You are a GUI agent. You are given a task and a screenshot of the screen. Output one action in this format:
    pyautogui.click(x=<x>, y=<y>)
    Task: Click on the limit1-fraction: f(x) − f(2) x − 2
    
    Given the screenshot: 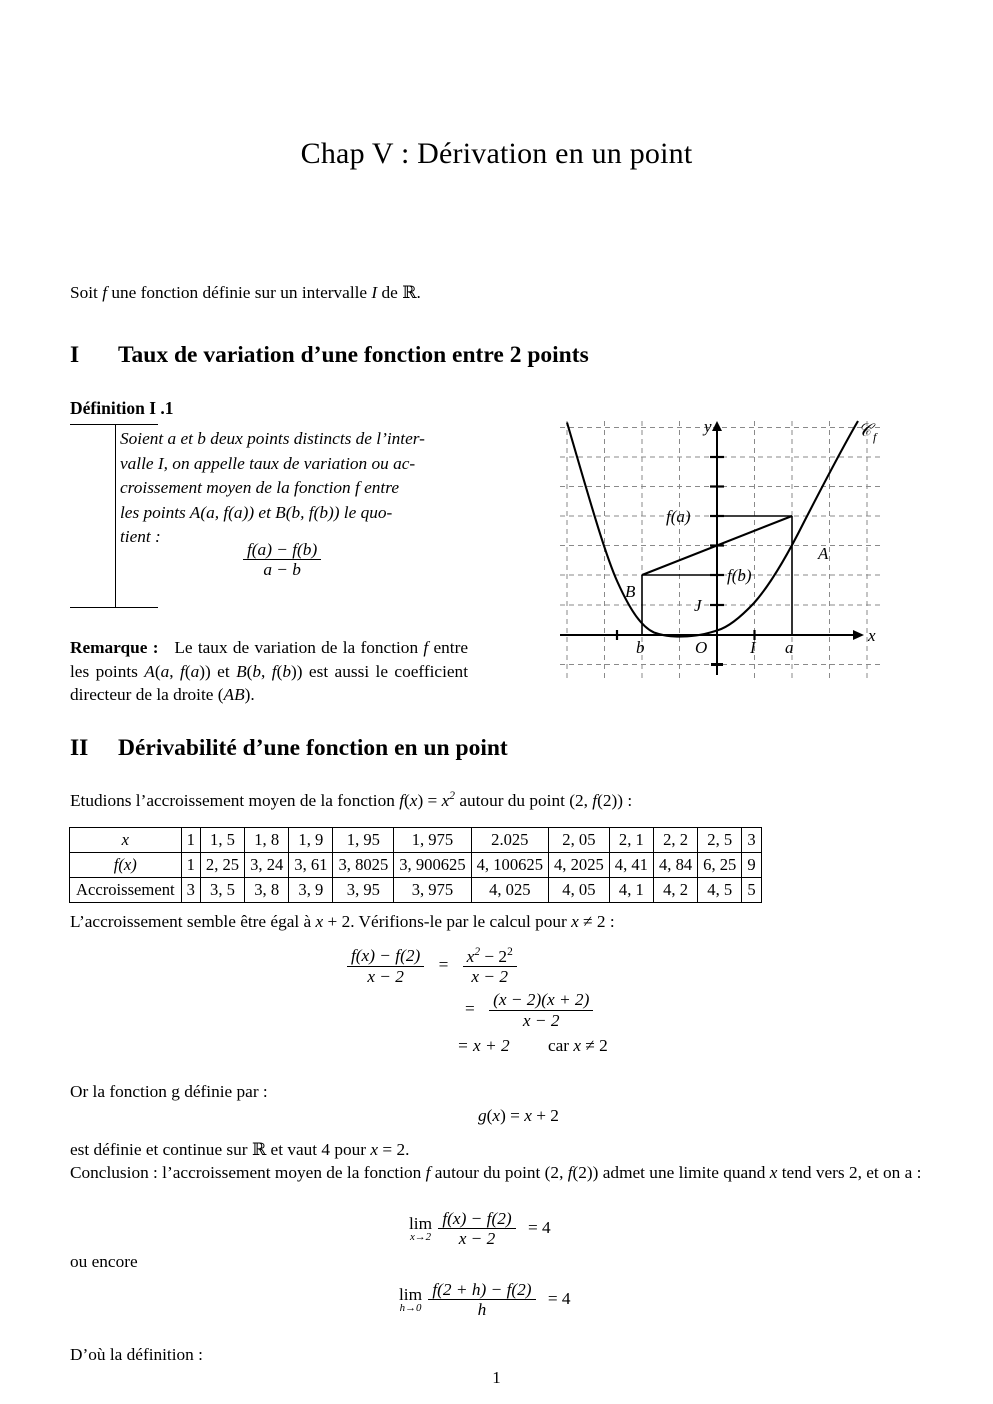 What is the action you would take?
    pyautogui.click(x=477, y=1229)
    